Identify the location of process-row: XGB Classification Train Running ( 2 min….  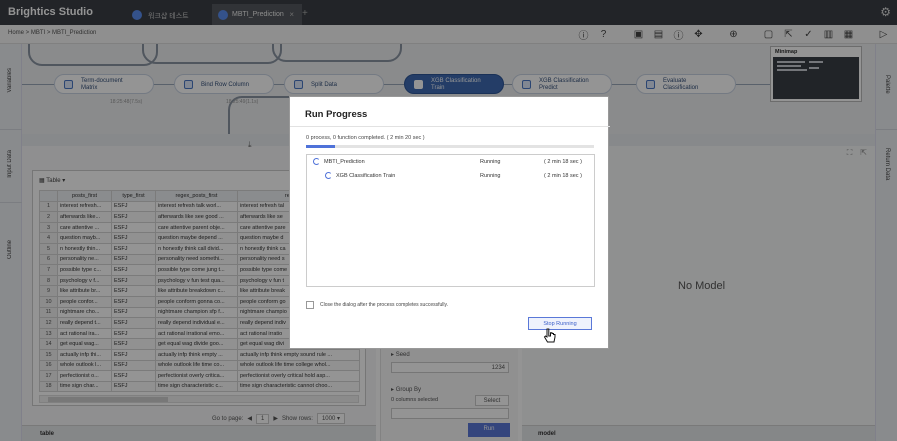
(450, 176).